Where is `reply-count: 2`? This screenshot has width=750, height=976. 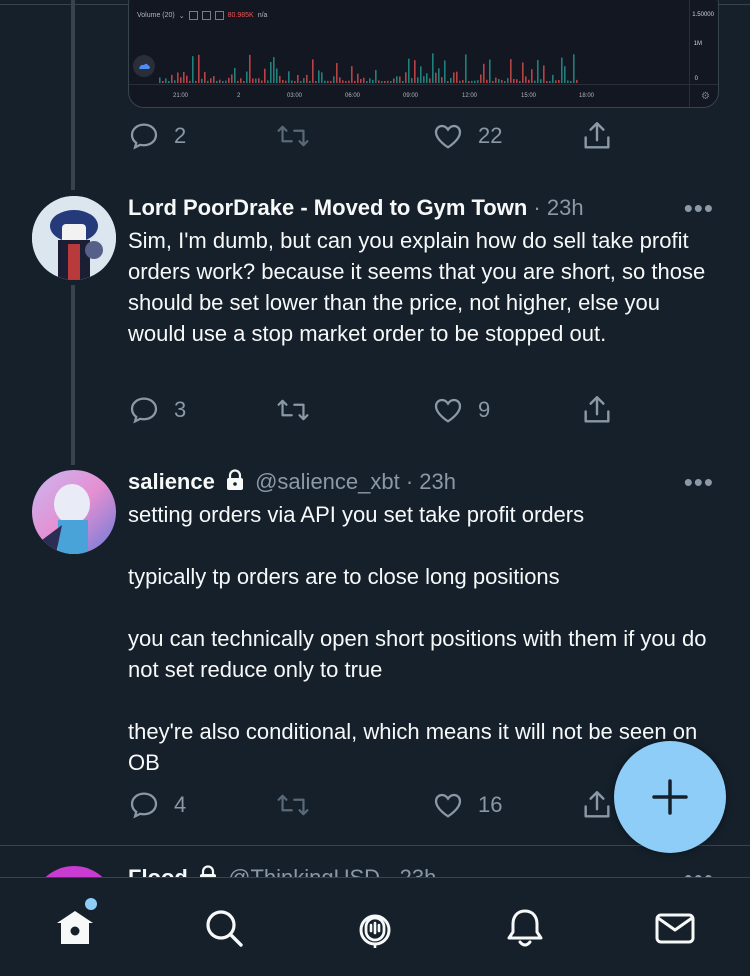
reply-count: 2 is located at coordinates (180, 135).